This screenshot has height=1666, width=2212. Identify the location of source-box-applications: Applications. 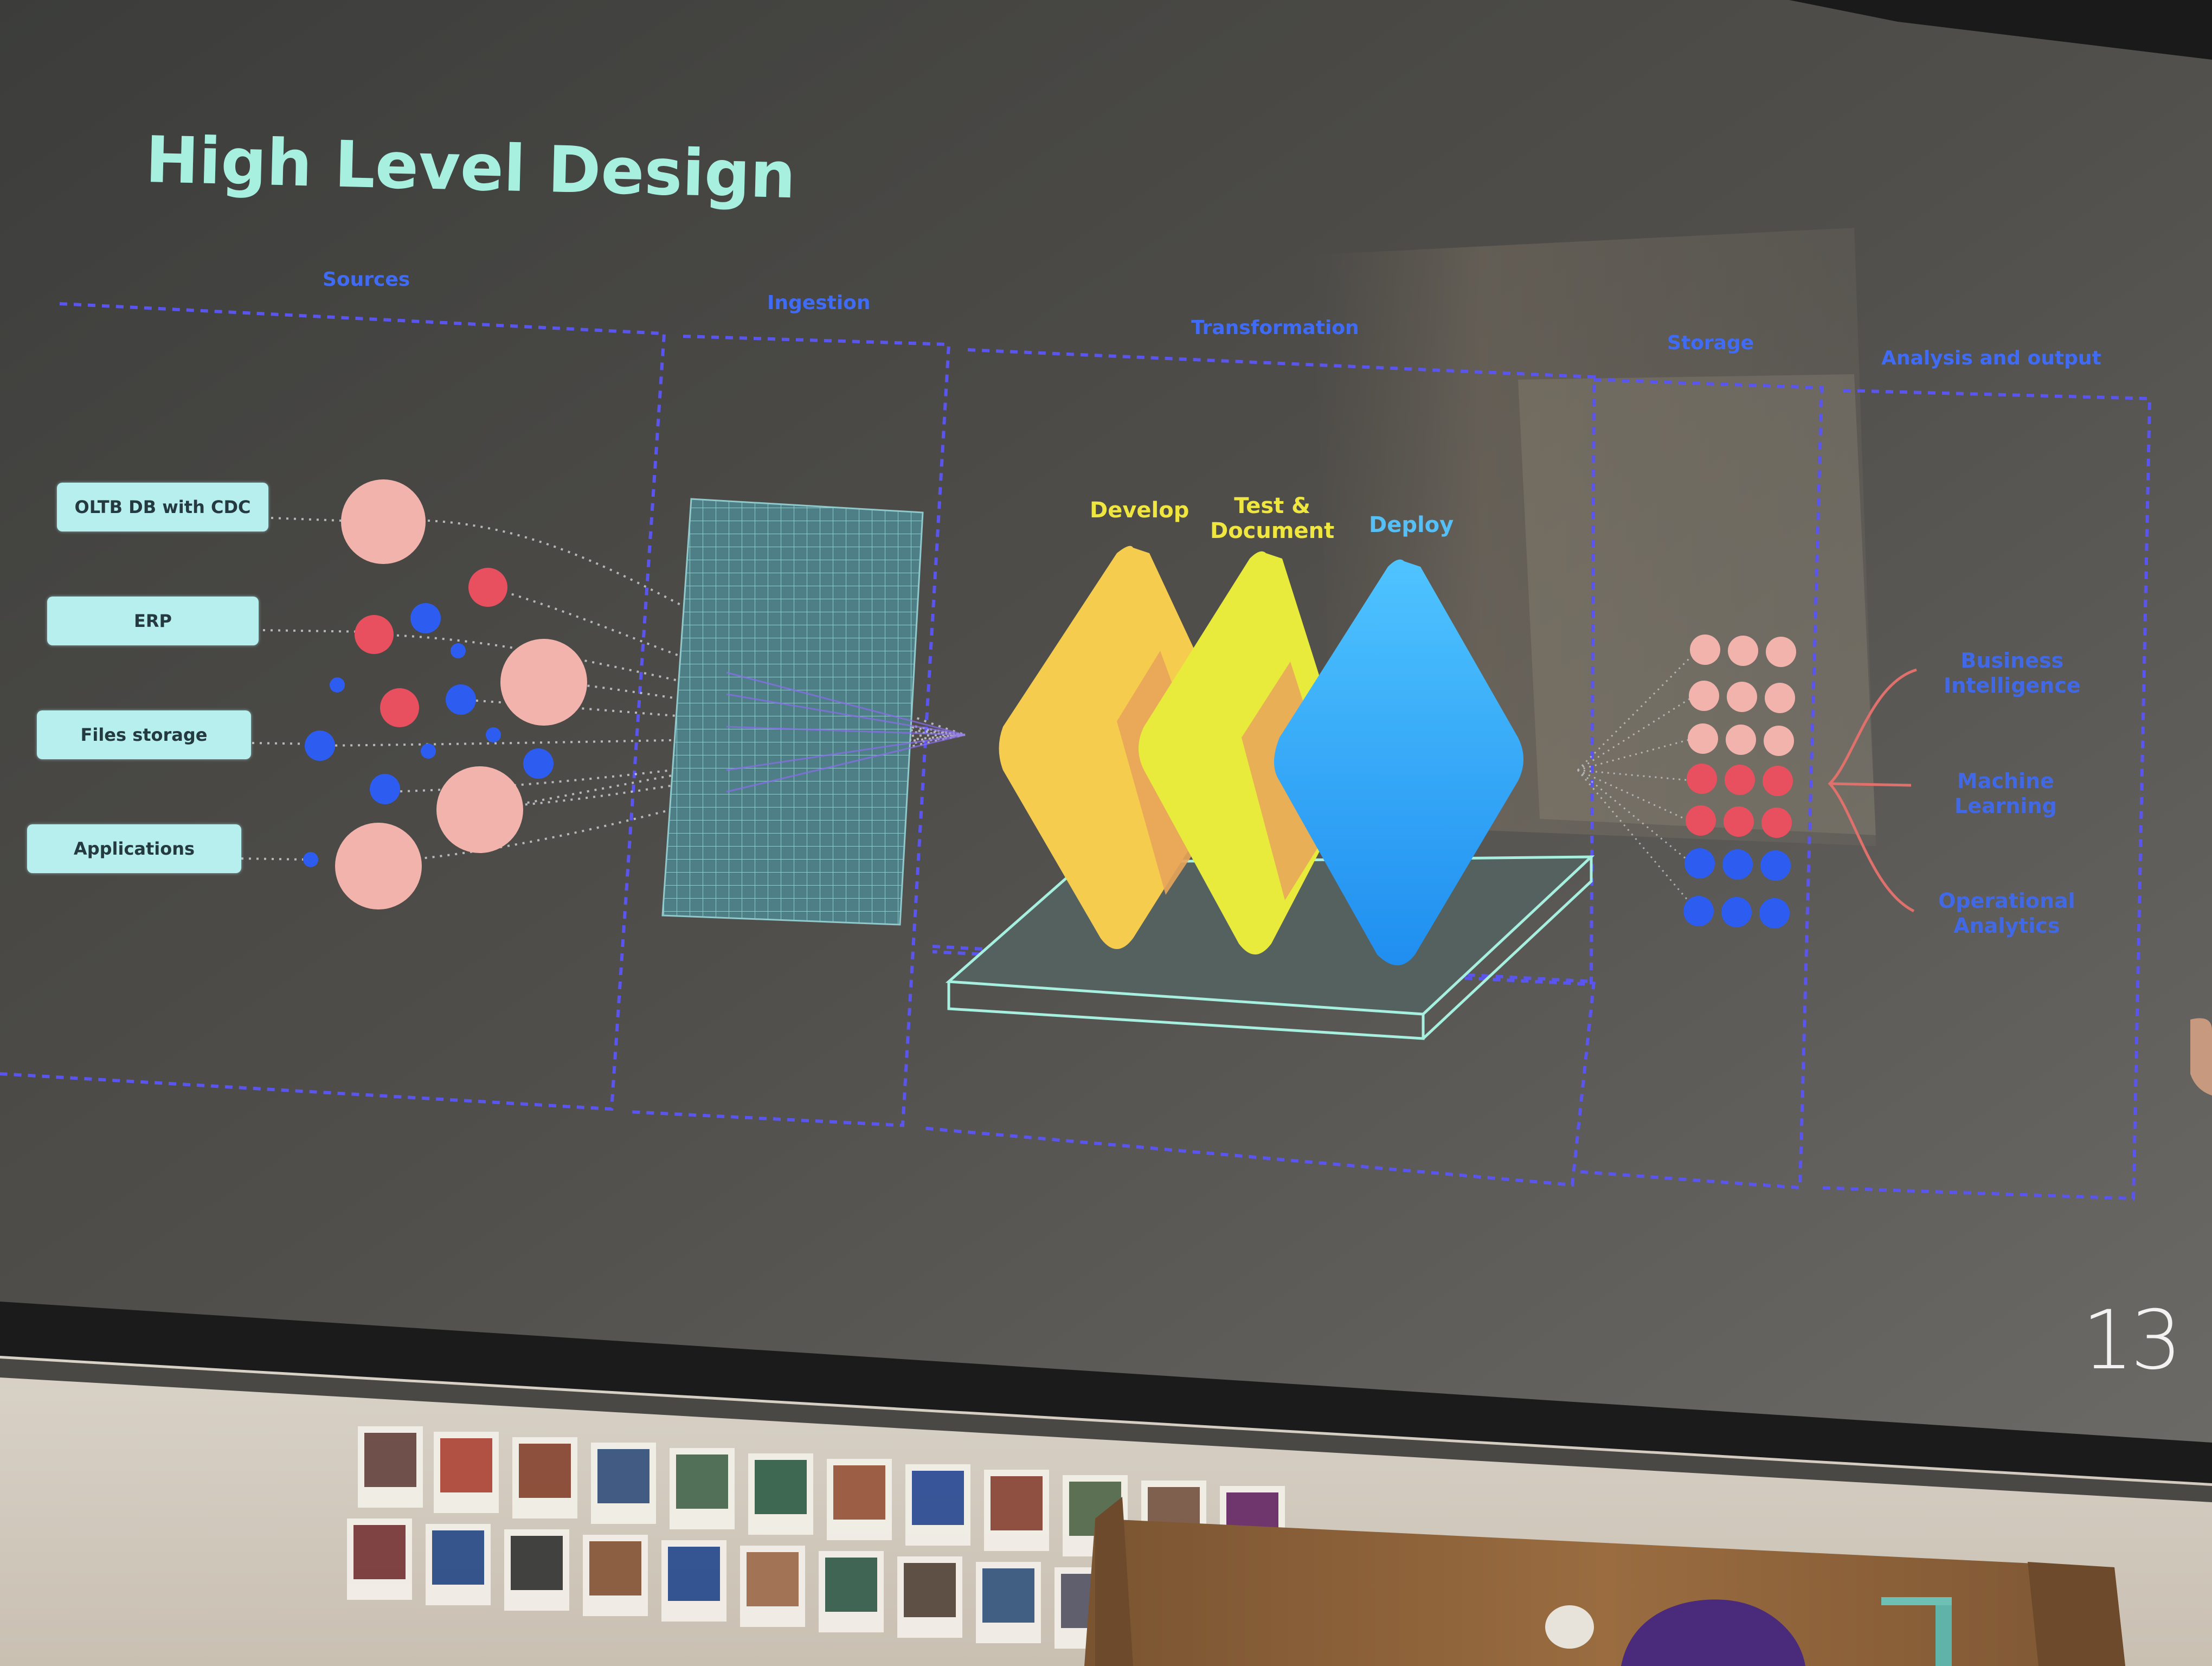
(134, 849).